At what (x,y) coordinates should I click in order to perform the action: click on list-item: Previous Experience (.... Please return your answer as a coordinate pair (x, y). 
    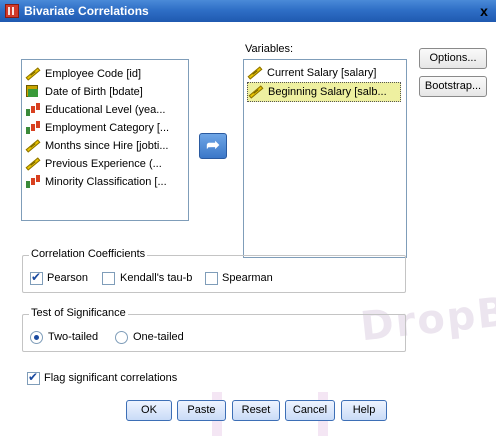
    Looking at the image, I should click on (93, 164).